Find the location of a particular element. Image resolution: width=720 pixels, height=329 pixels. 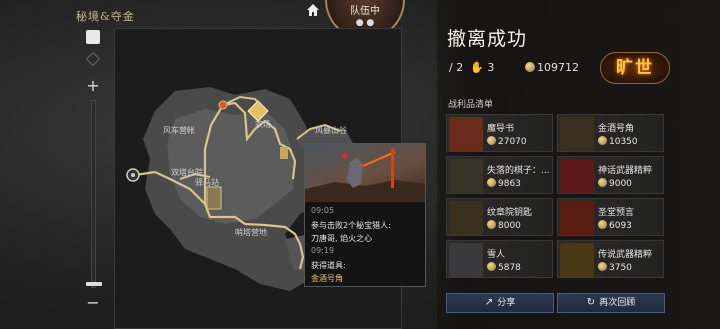

loot-item: 传说武器精粹 3750 is located at coordinates (610, 259).